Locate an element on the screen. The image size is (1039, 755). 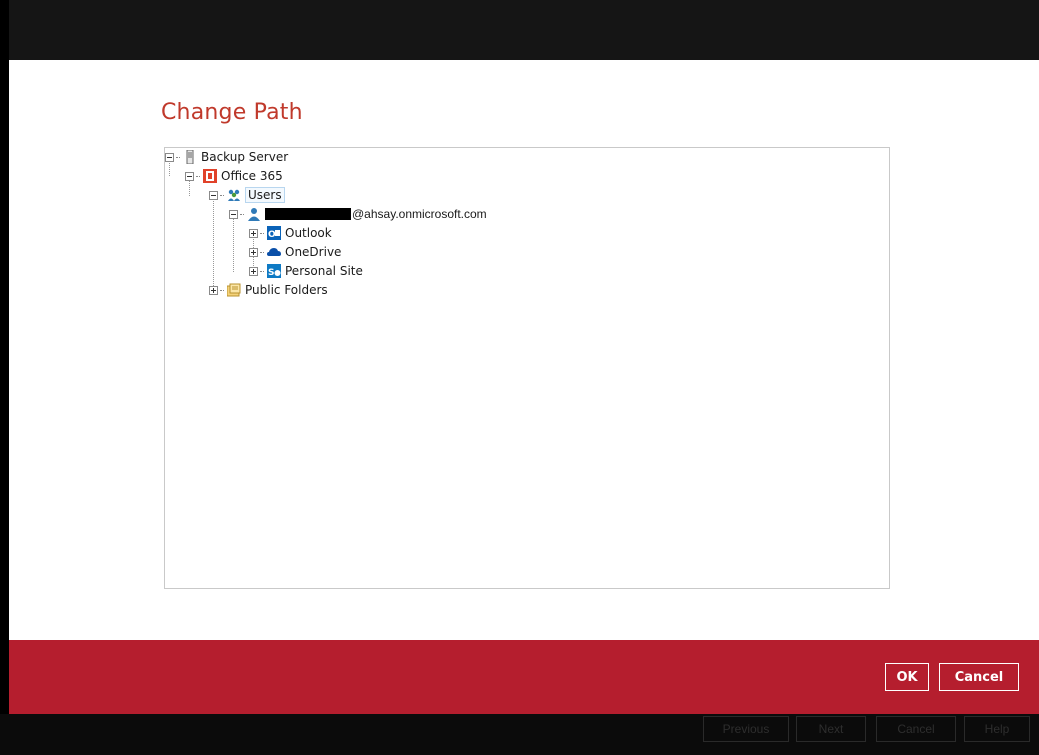
tree-node-label: Office 365 is located at coordinates (252, 176).